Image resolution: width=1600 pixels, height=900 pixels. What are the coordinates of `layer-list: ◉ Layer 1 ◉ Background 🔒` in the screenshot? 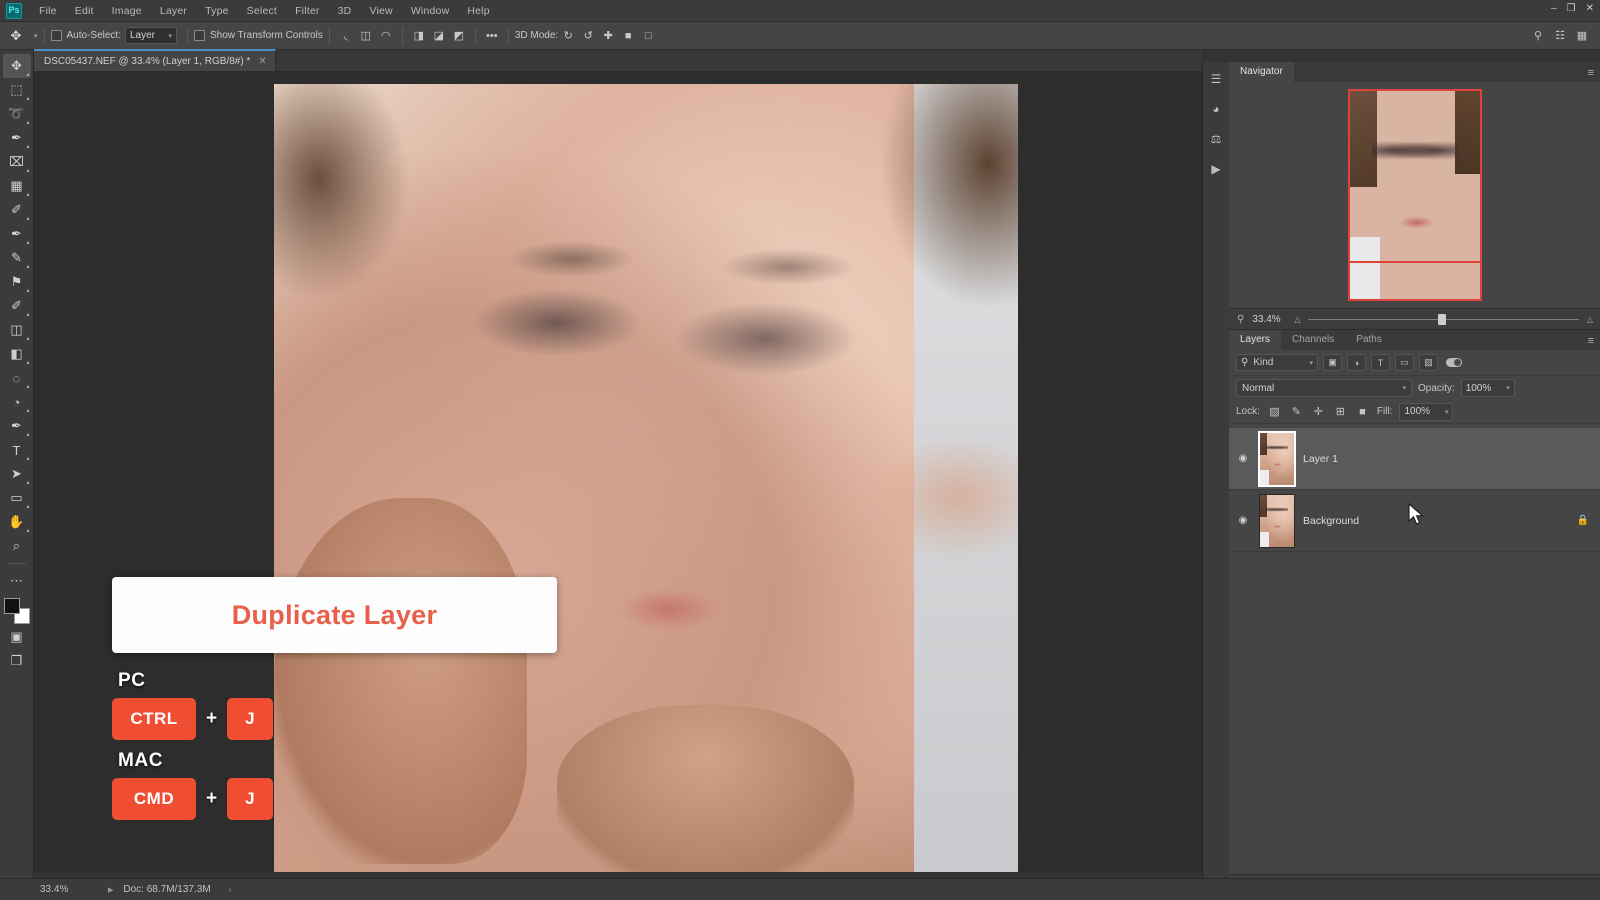 It's located at (1414, 651).